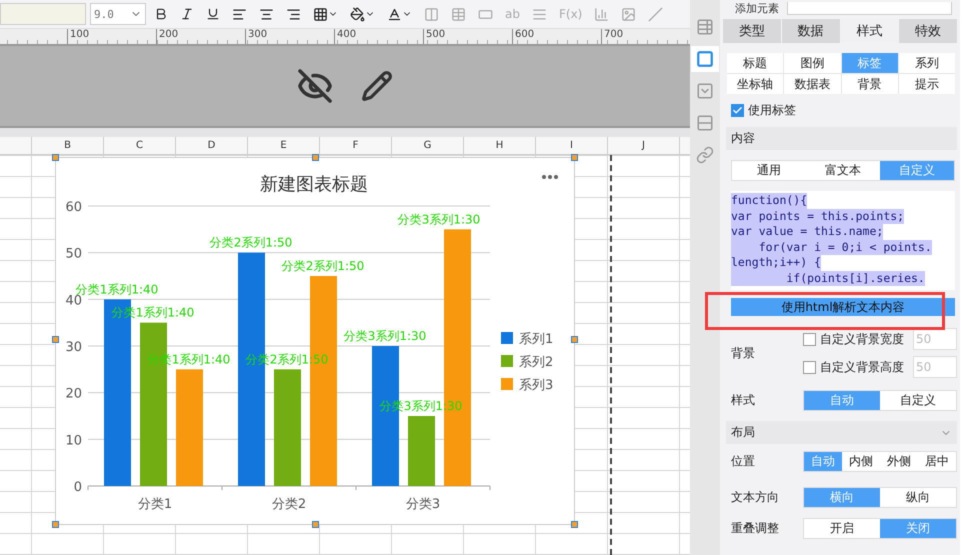  I want to click on section-header: 布局, so click(841, 432).